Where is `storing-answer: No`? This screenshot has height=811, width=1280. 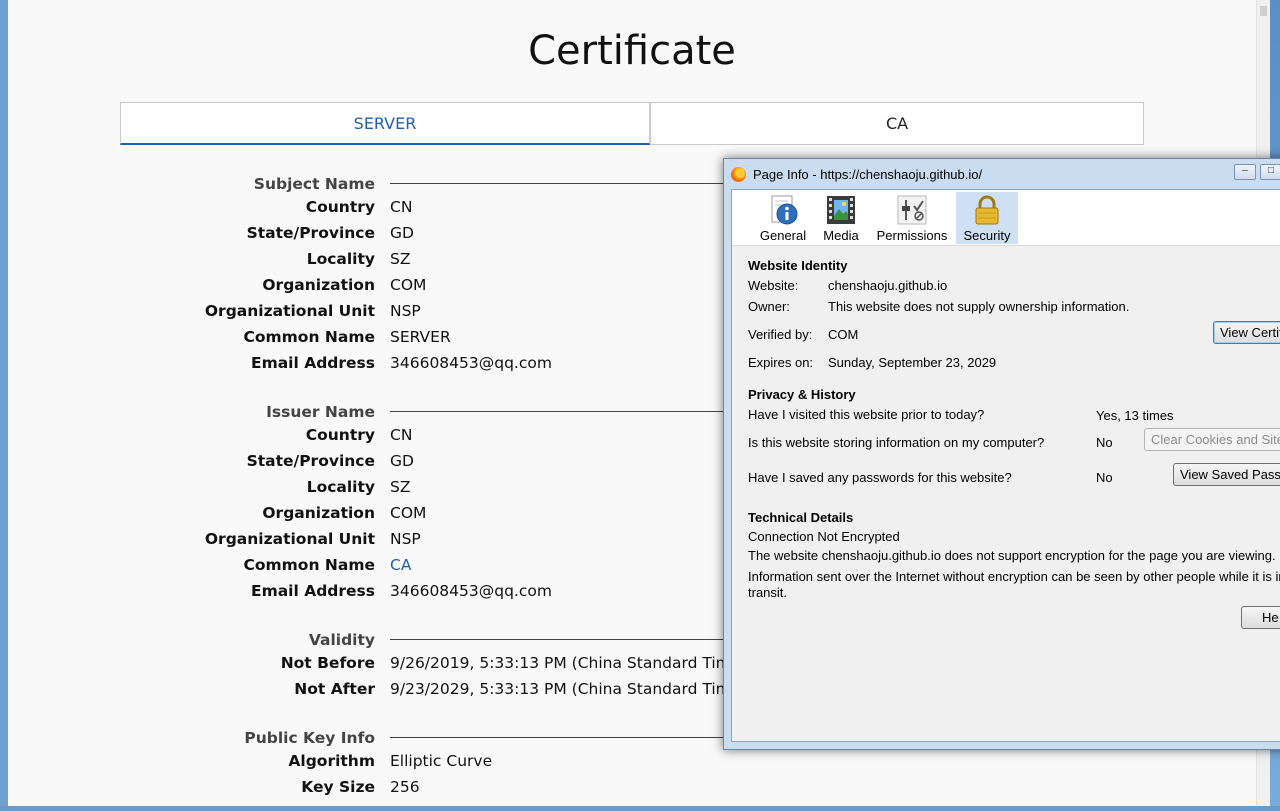
storing-answer: No is located at coordinates (1104, 442).